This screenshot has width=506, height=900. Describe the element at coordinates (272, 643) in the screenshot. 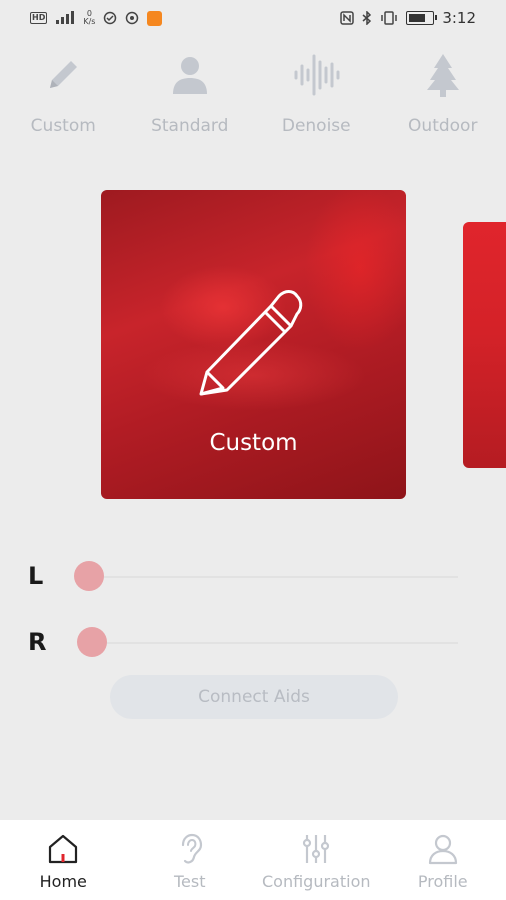

I see `slider-track-right` at that location.